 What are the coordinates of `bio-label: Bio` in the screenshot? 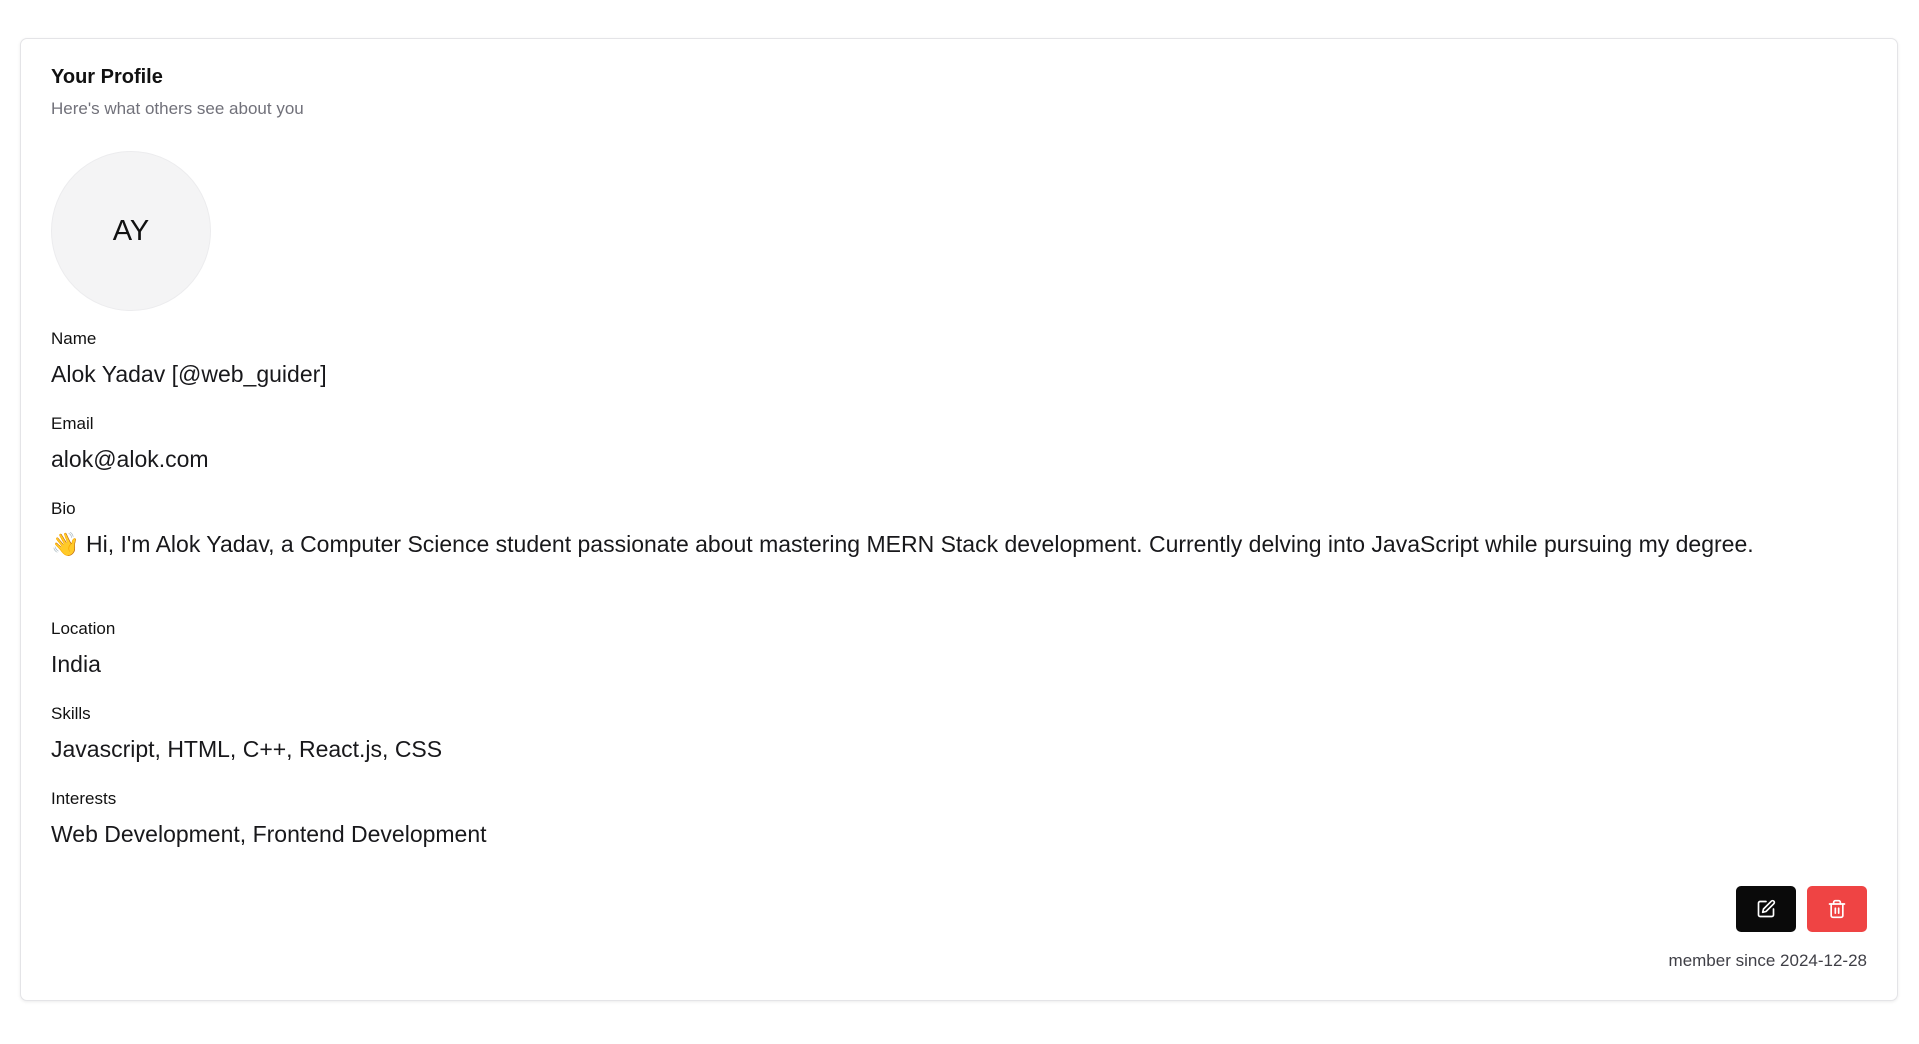 It's located at (63, 508).